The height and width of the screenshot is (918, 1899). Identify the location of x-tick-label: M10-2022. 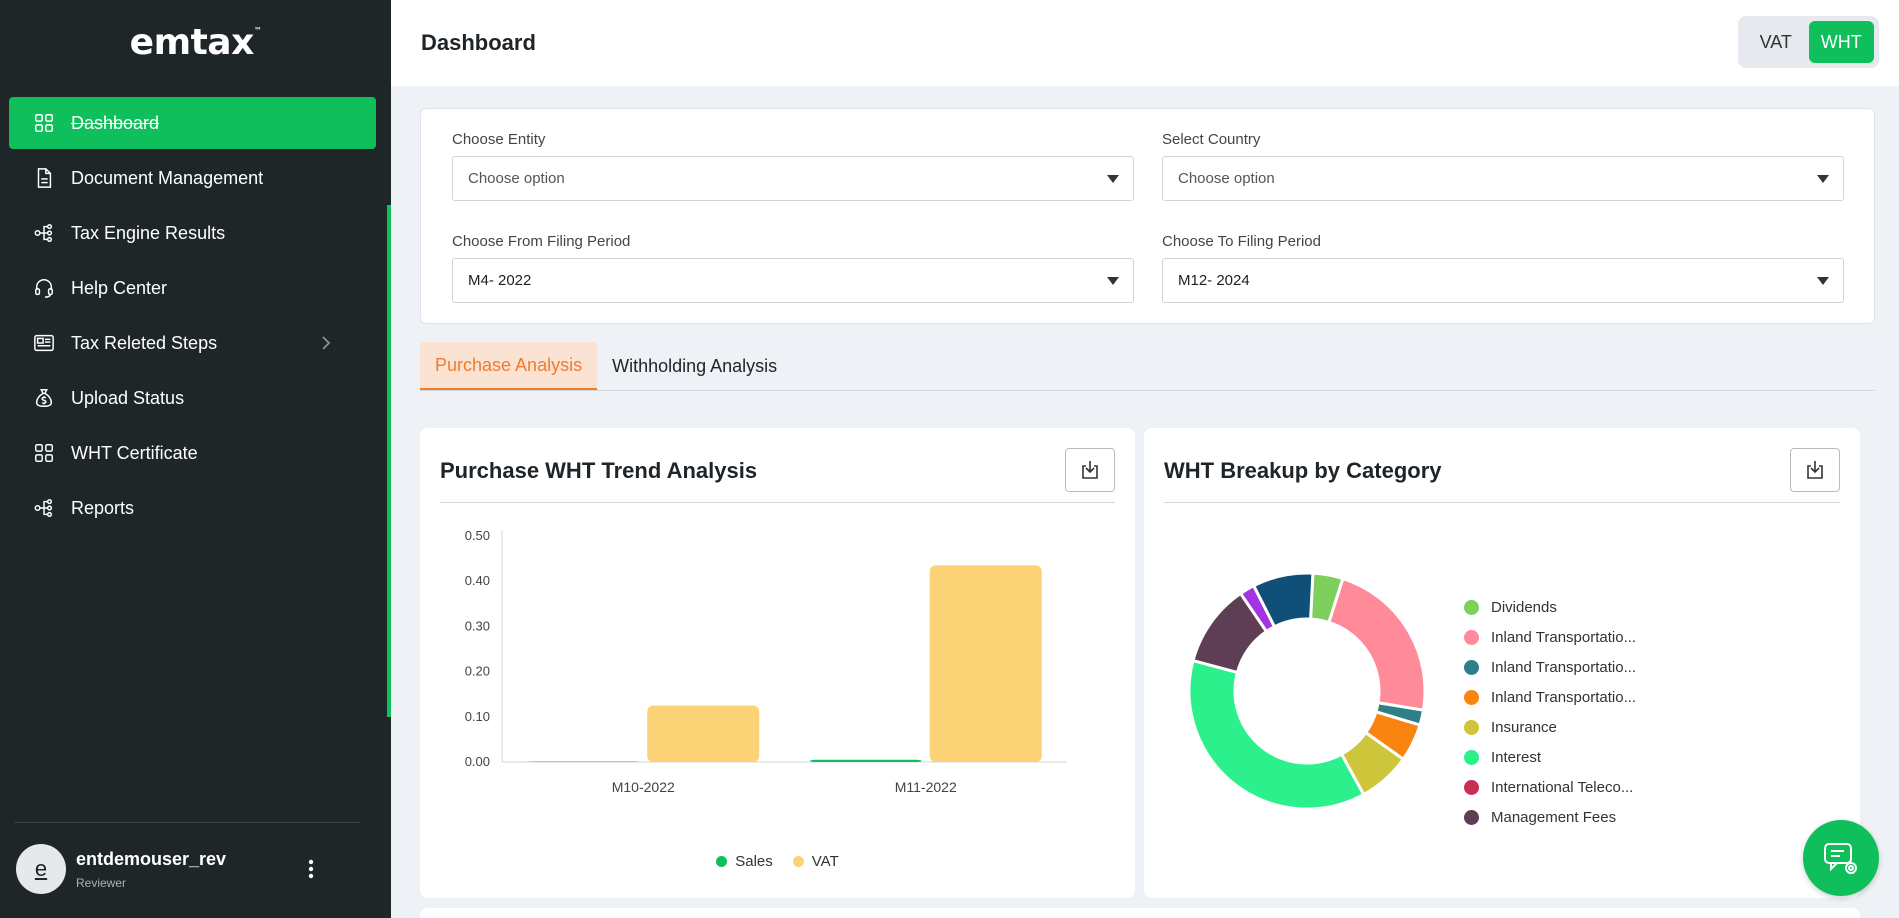
(643, 787).